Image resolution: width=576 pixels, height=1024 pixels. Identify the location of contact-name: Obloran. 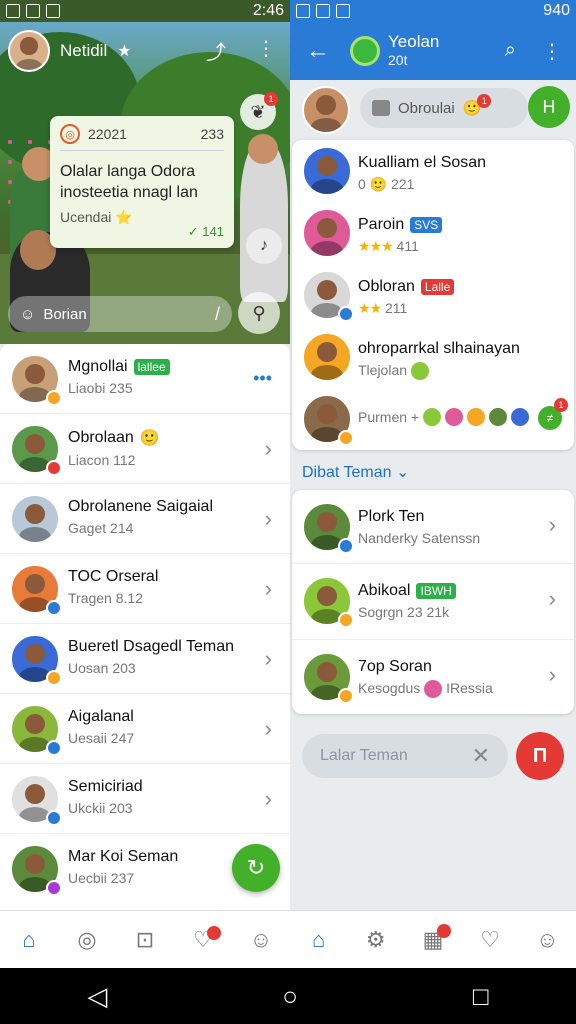
(386, 286).